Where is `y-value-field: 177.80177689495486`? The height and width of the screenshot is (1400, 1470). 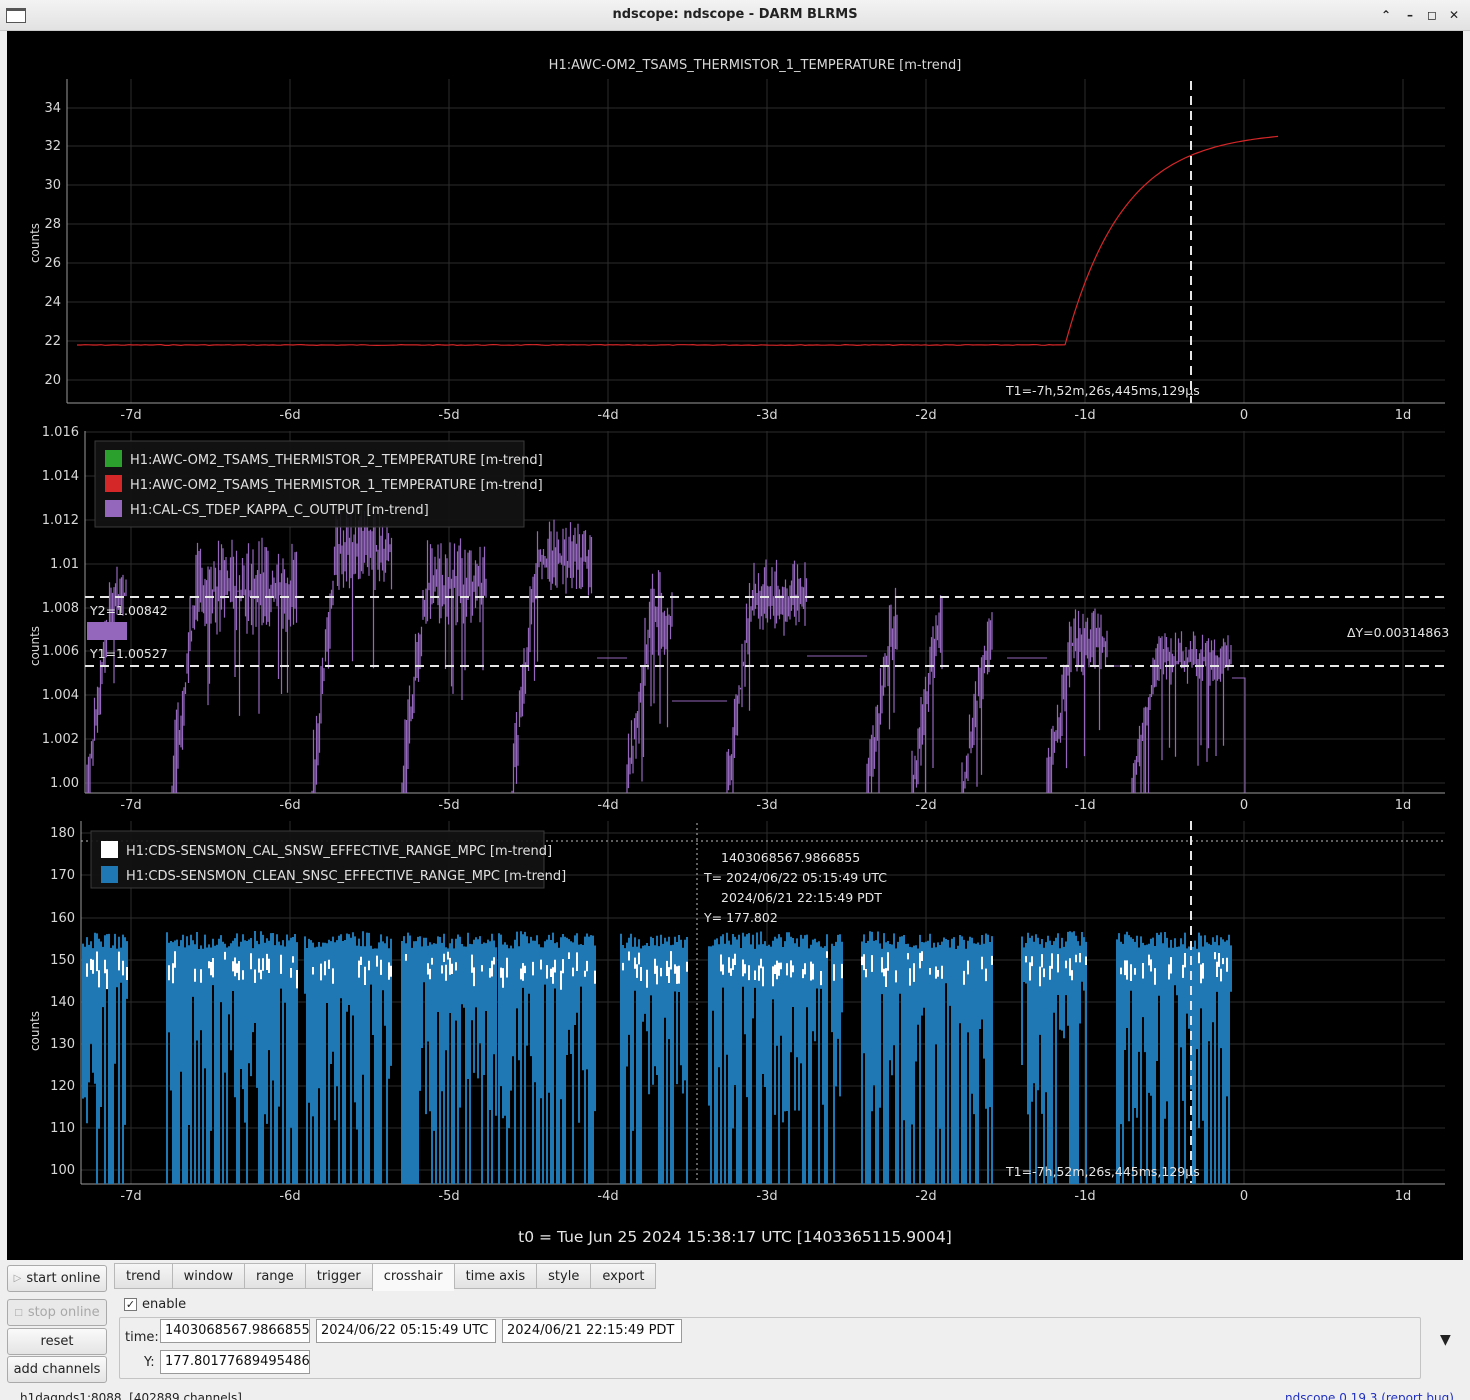
y-value-field: 177.80177689495486 is located at coordinates (235, 1362).